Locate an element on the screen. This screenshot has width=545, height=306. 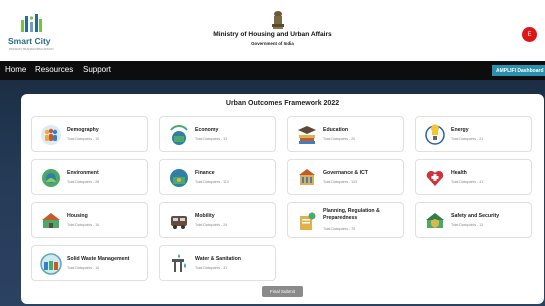
governance-icon is located at coordinates (307, 177).